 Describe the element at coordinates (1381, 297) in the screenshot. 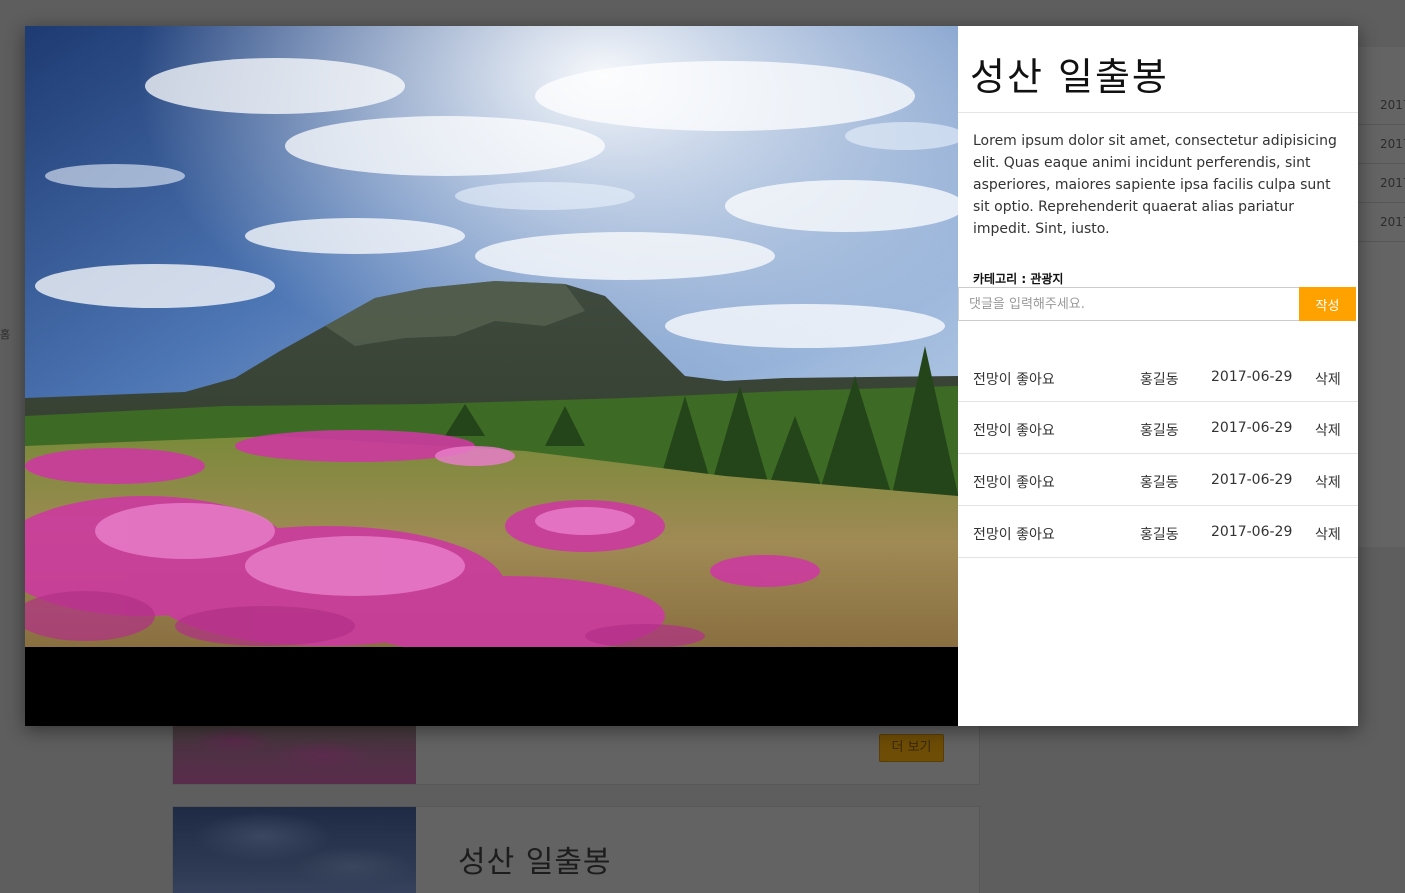

I see `background-sidebar: 2017 2017 2017 2017` at that location.